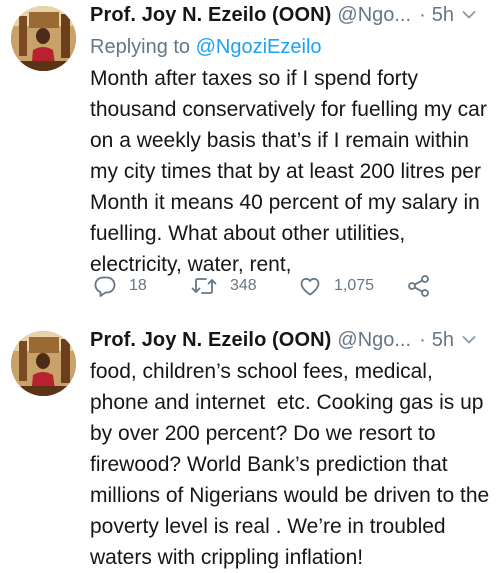 The width and height of the screenshot is (502, 573). Describe the element at coordinates (204, 286) in the screenshot. I see `retweet-icon` at that location.